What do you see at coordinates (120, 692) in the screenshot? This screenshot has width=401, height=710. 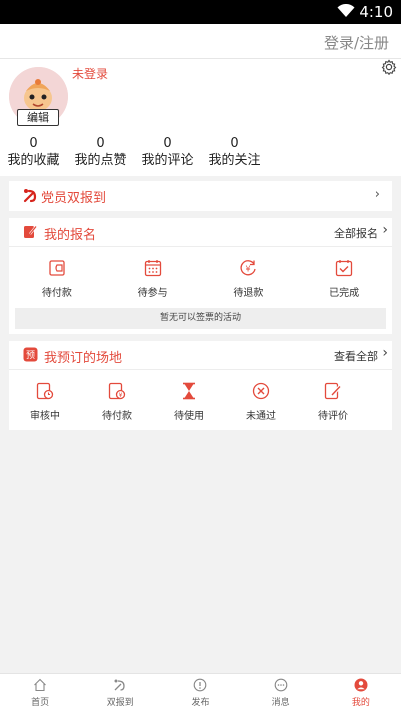 I see `tab-party-report: 双报到` at bounding box center [120, 692].